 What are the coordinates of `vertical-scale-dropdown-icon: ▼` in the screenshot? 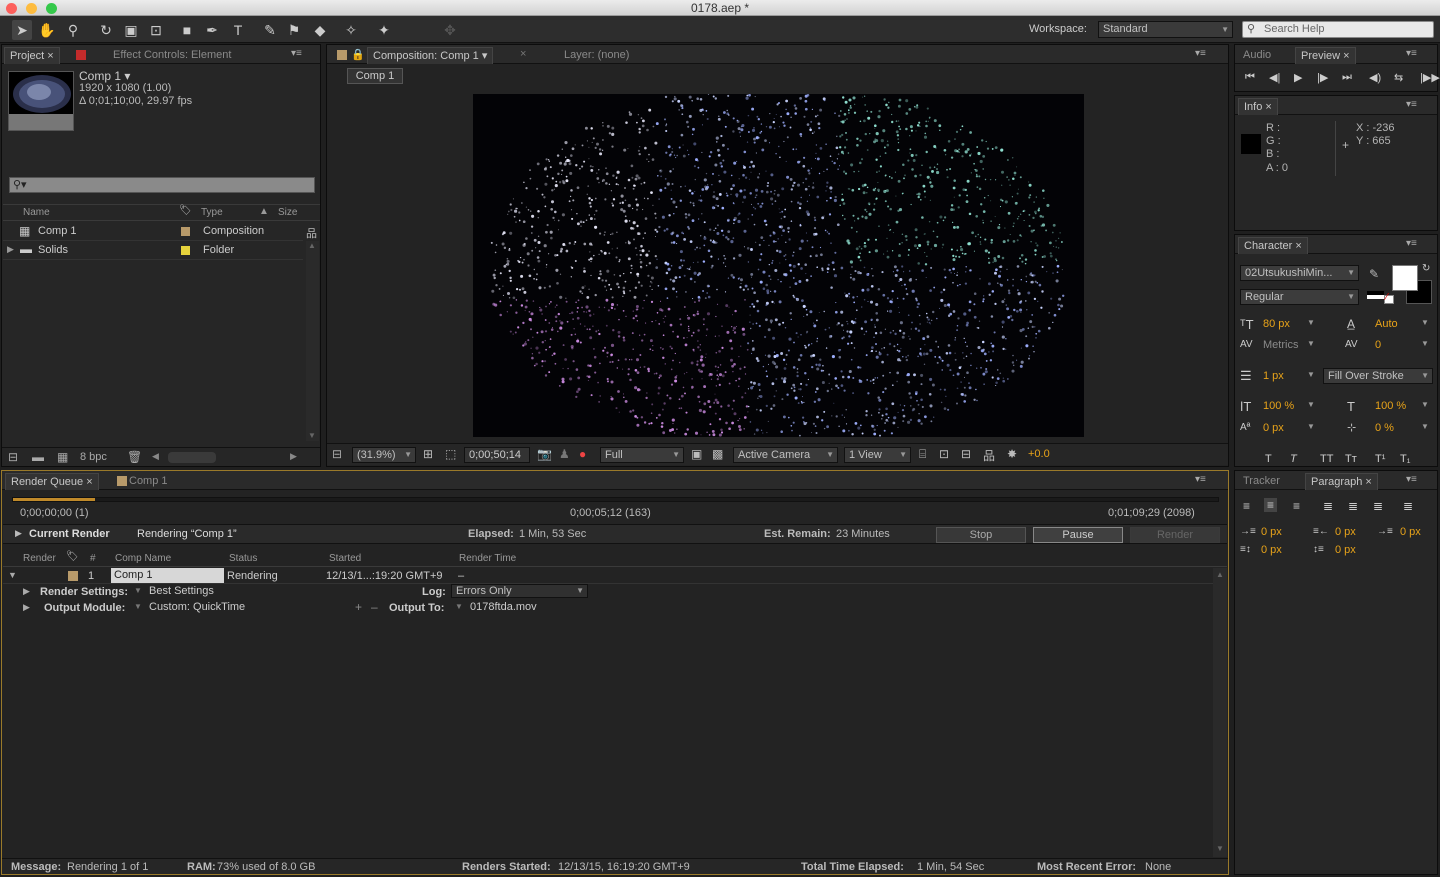 It's located at (1311, 404).